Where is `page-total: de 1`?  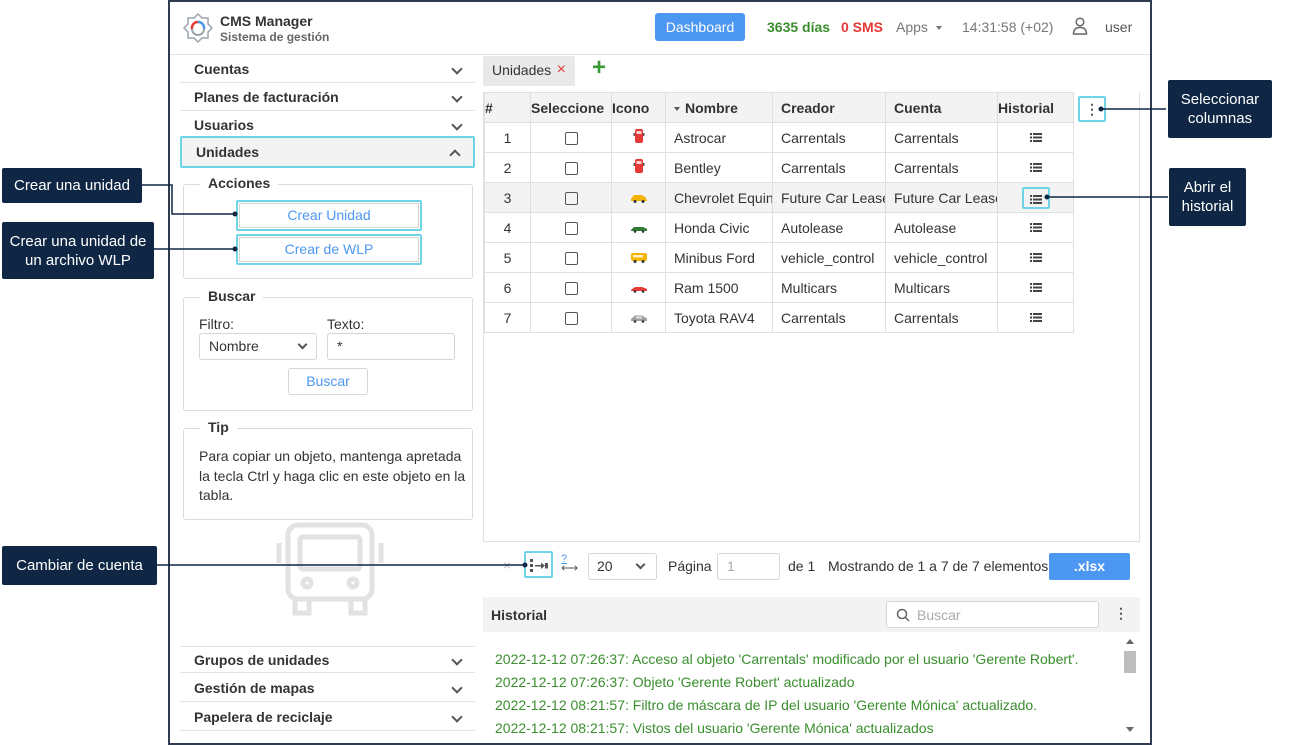
page-total: de 1 is located at coordinates (802, 566).